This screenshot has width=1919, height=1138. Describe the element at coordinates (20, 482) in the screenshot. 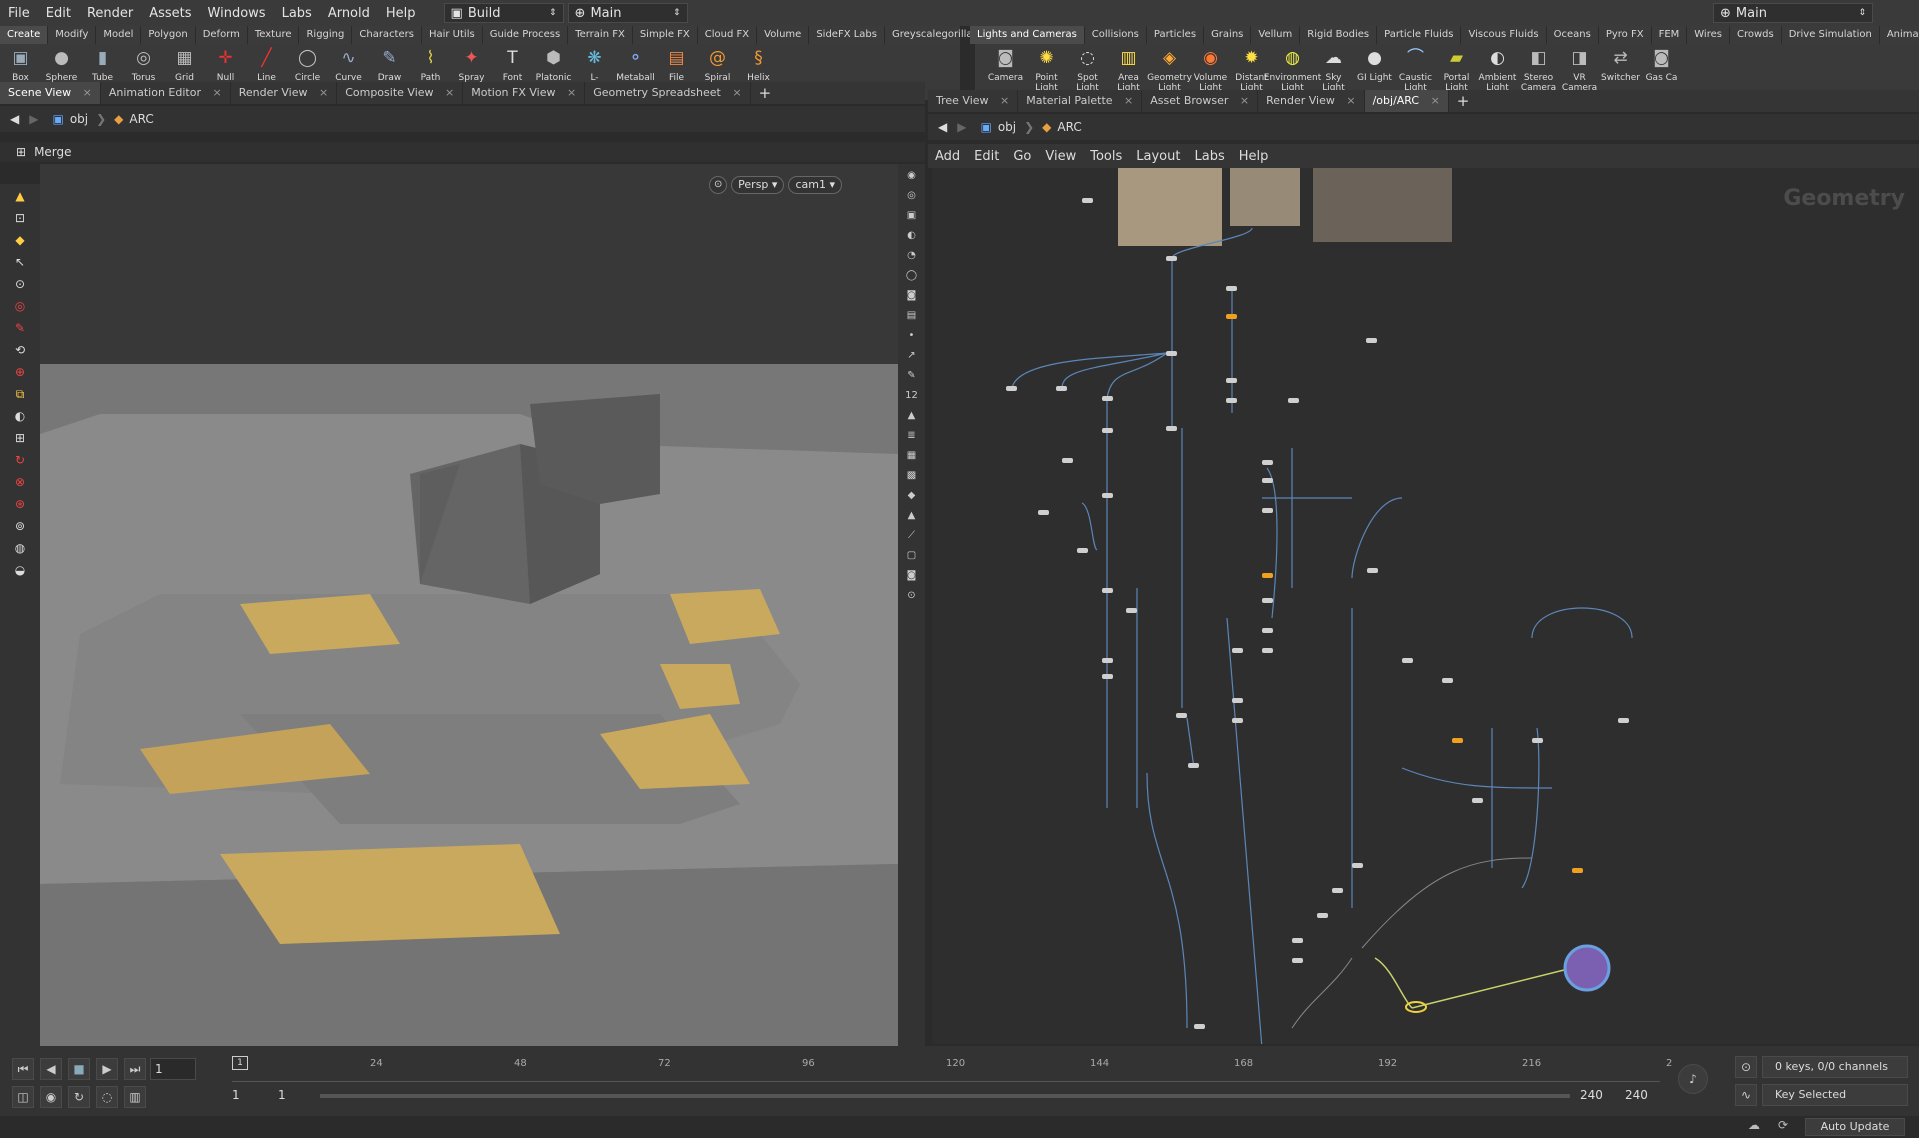

I see `grid-snap-icon: ⊗` at that location.